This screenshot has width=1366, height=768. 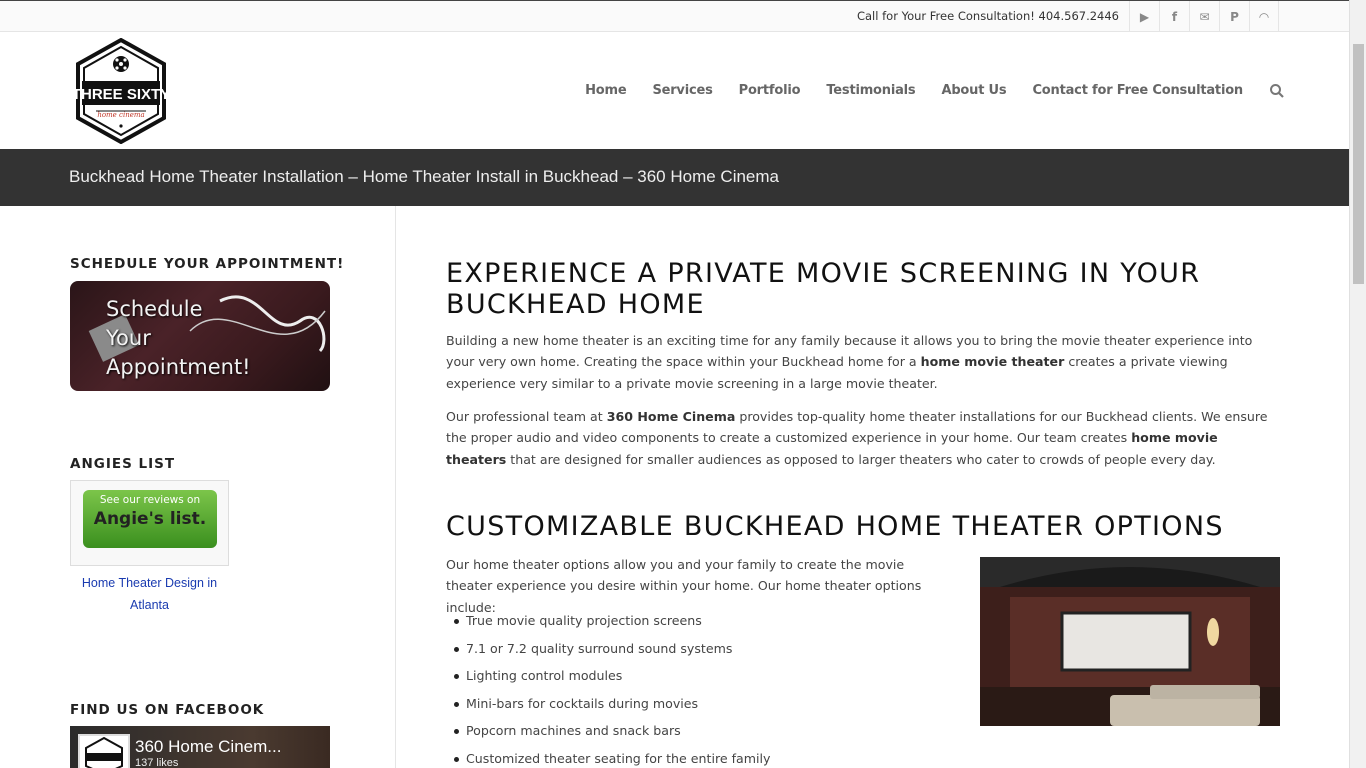 I want to click on site-logo: THREE SIXTY home cinema, so click(x=121, y=91).